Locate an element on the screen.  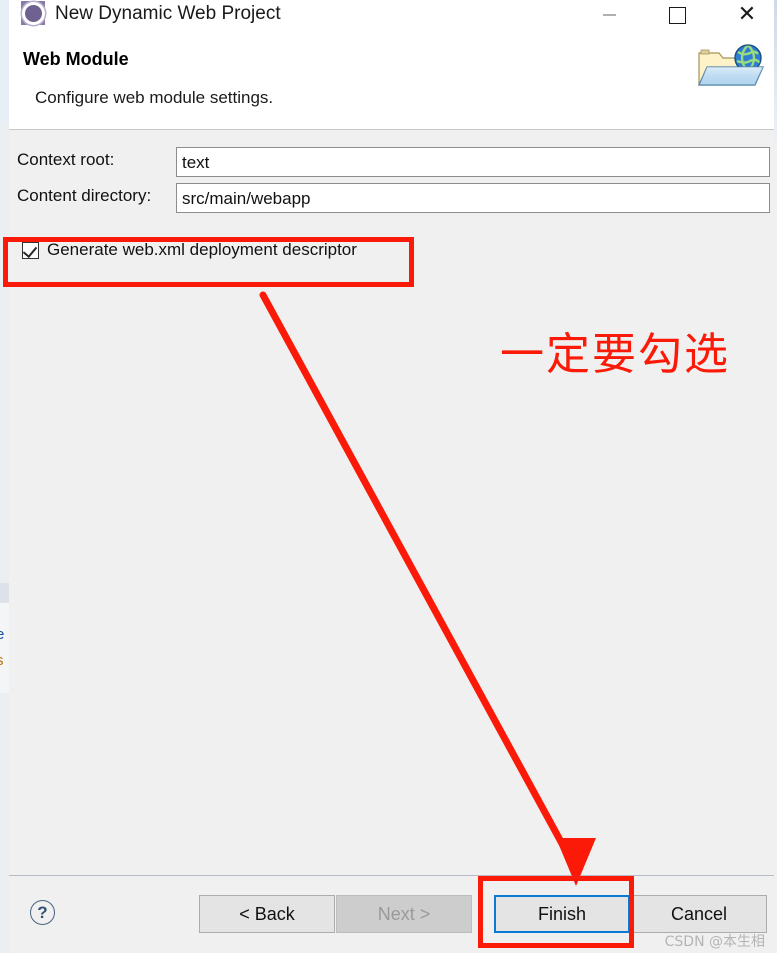
context-root-row: Context root: text is located at coordinates (393, 162).